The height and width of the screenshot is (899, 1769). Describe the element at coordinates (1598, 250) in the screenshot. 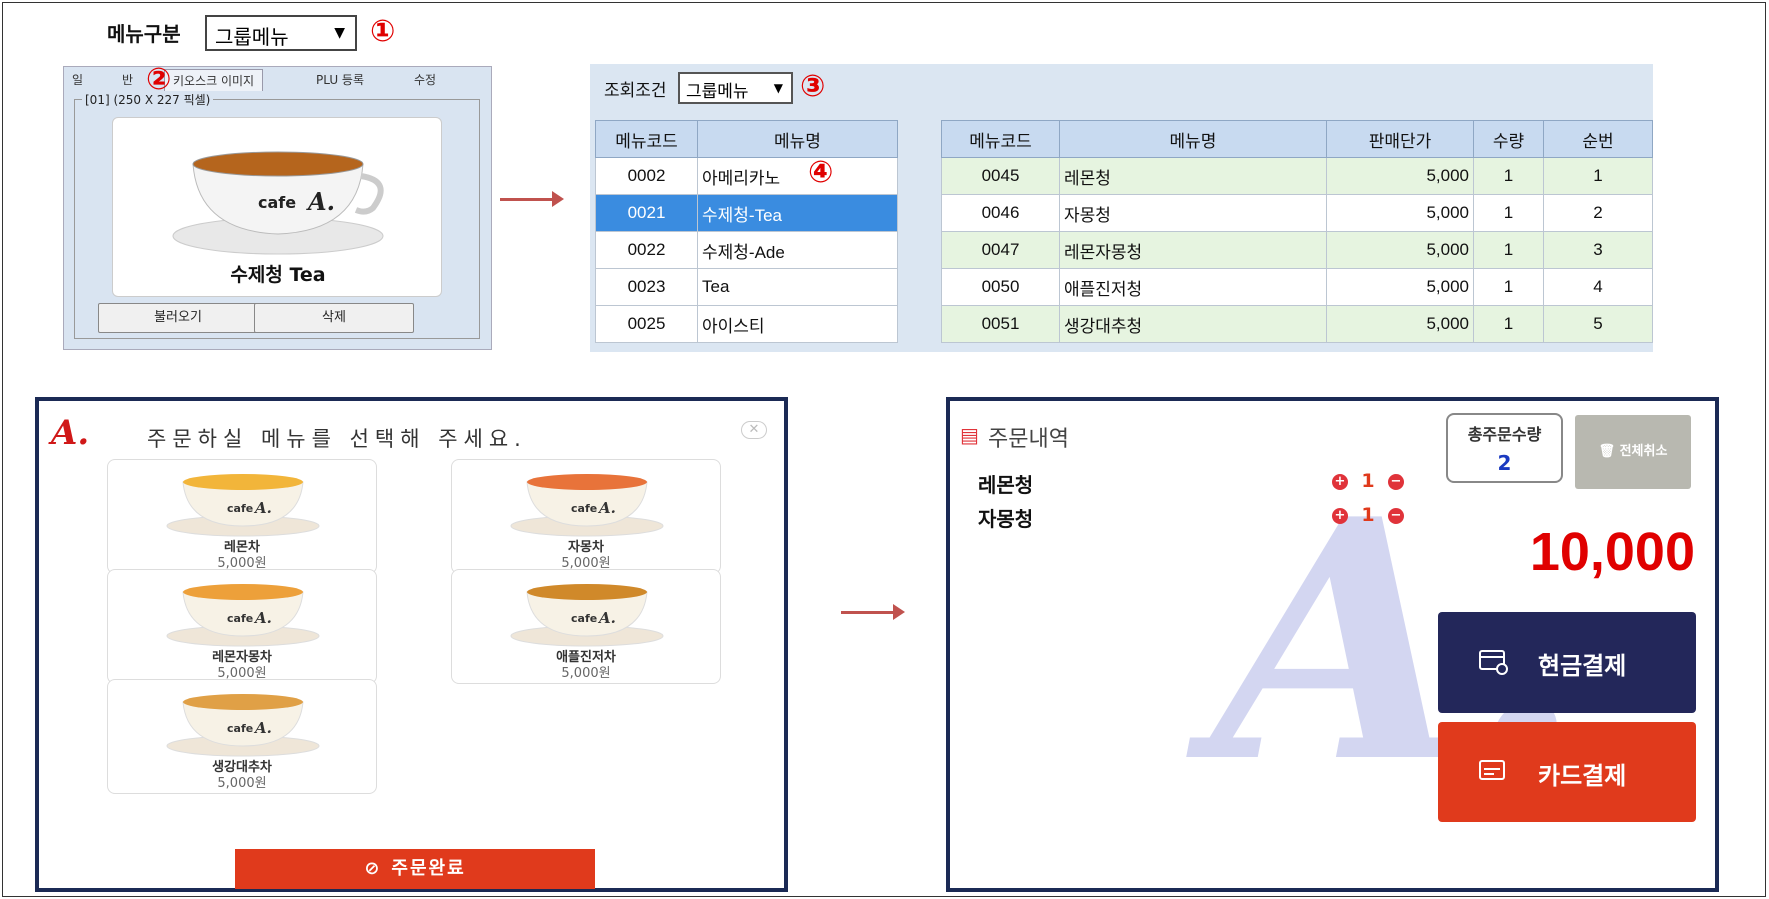

I see `sequence-cell: 3` at that location.